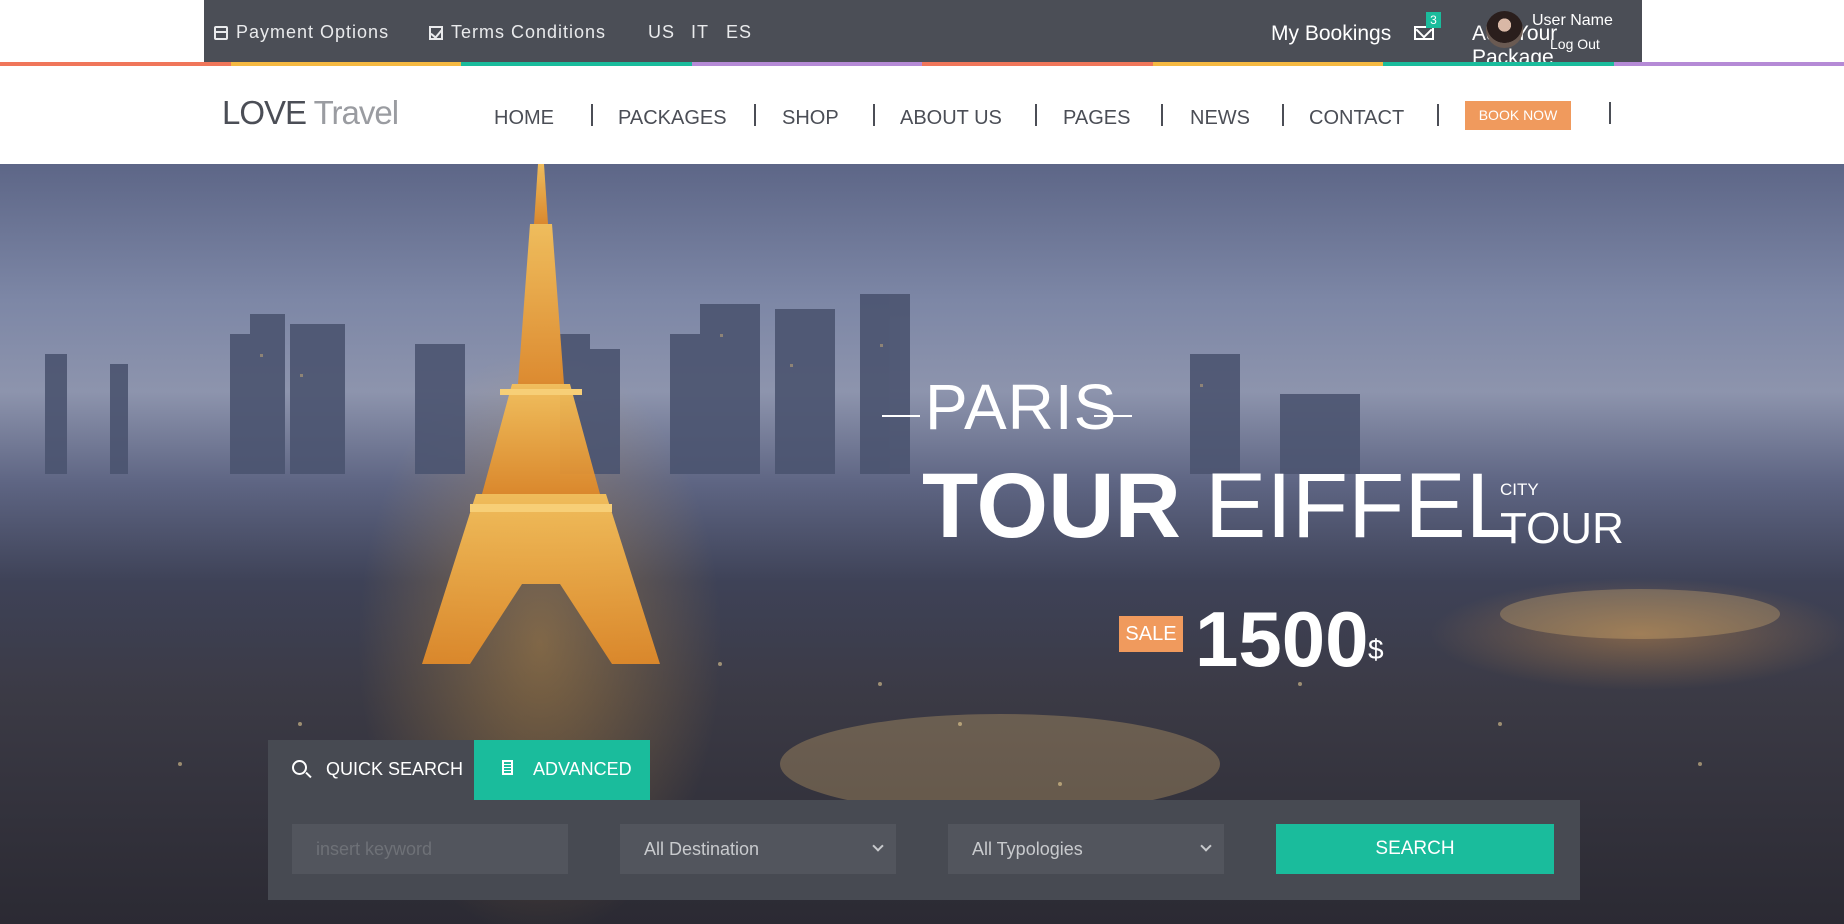 Image resolution: width=1844 pixels, height=924 pixels. I want to click on user-name: User Name, so click(1572, 20).